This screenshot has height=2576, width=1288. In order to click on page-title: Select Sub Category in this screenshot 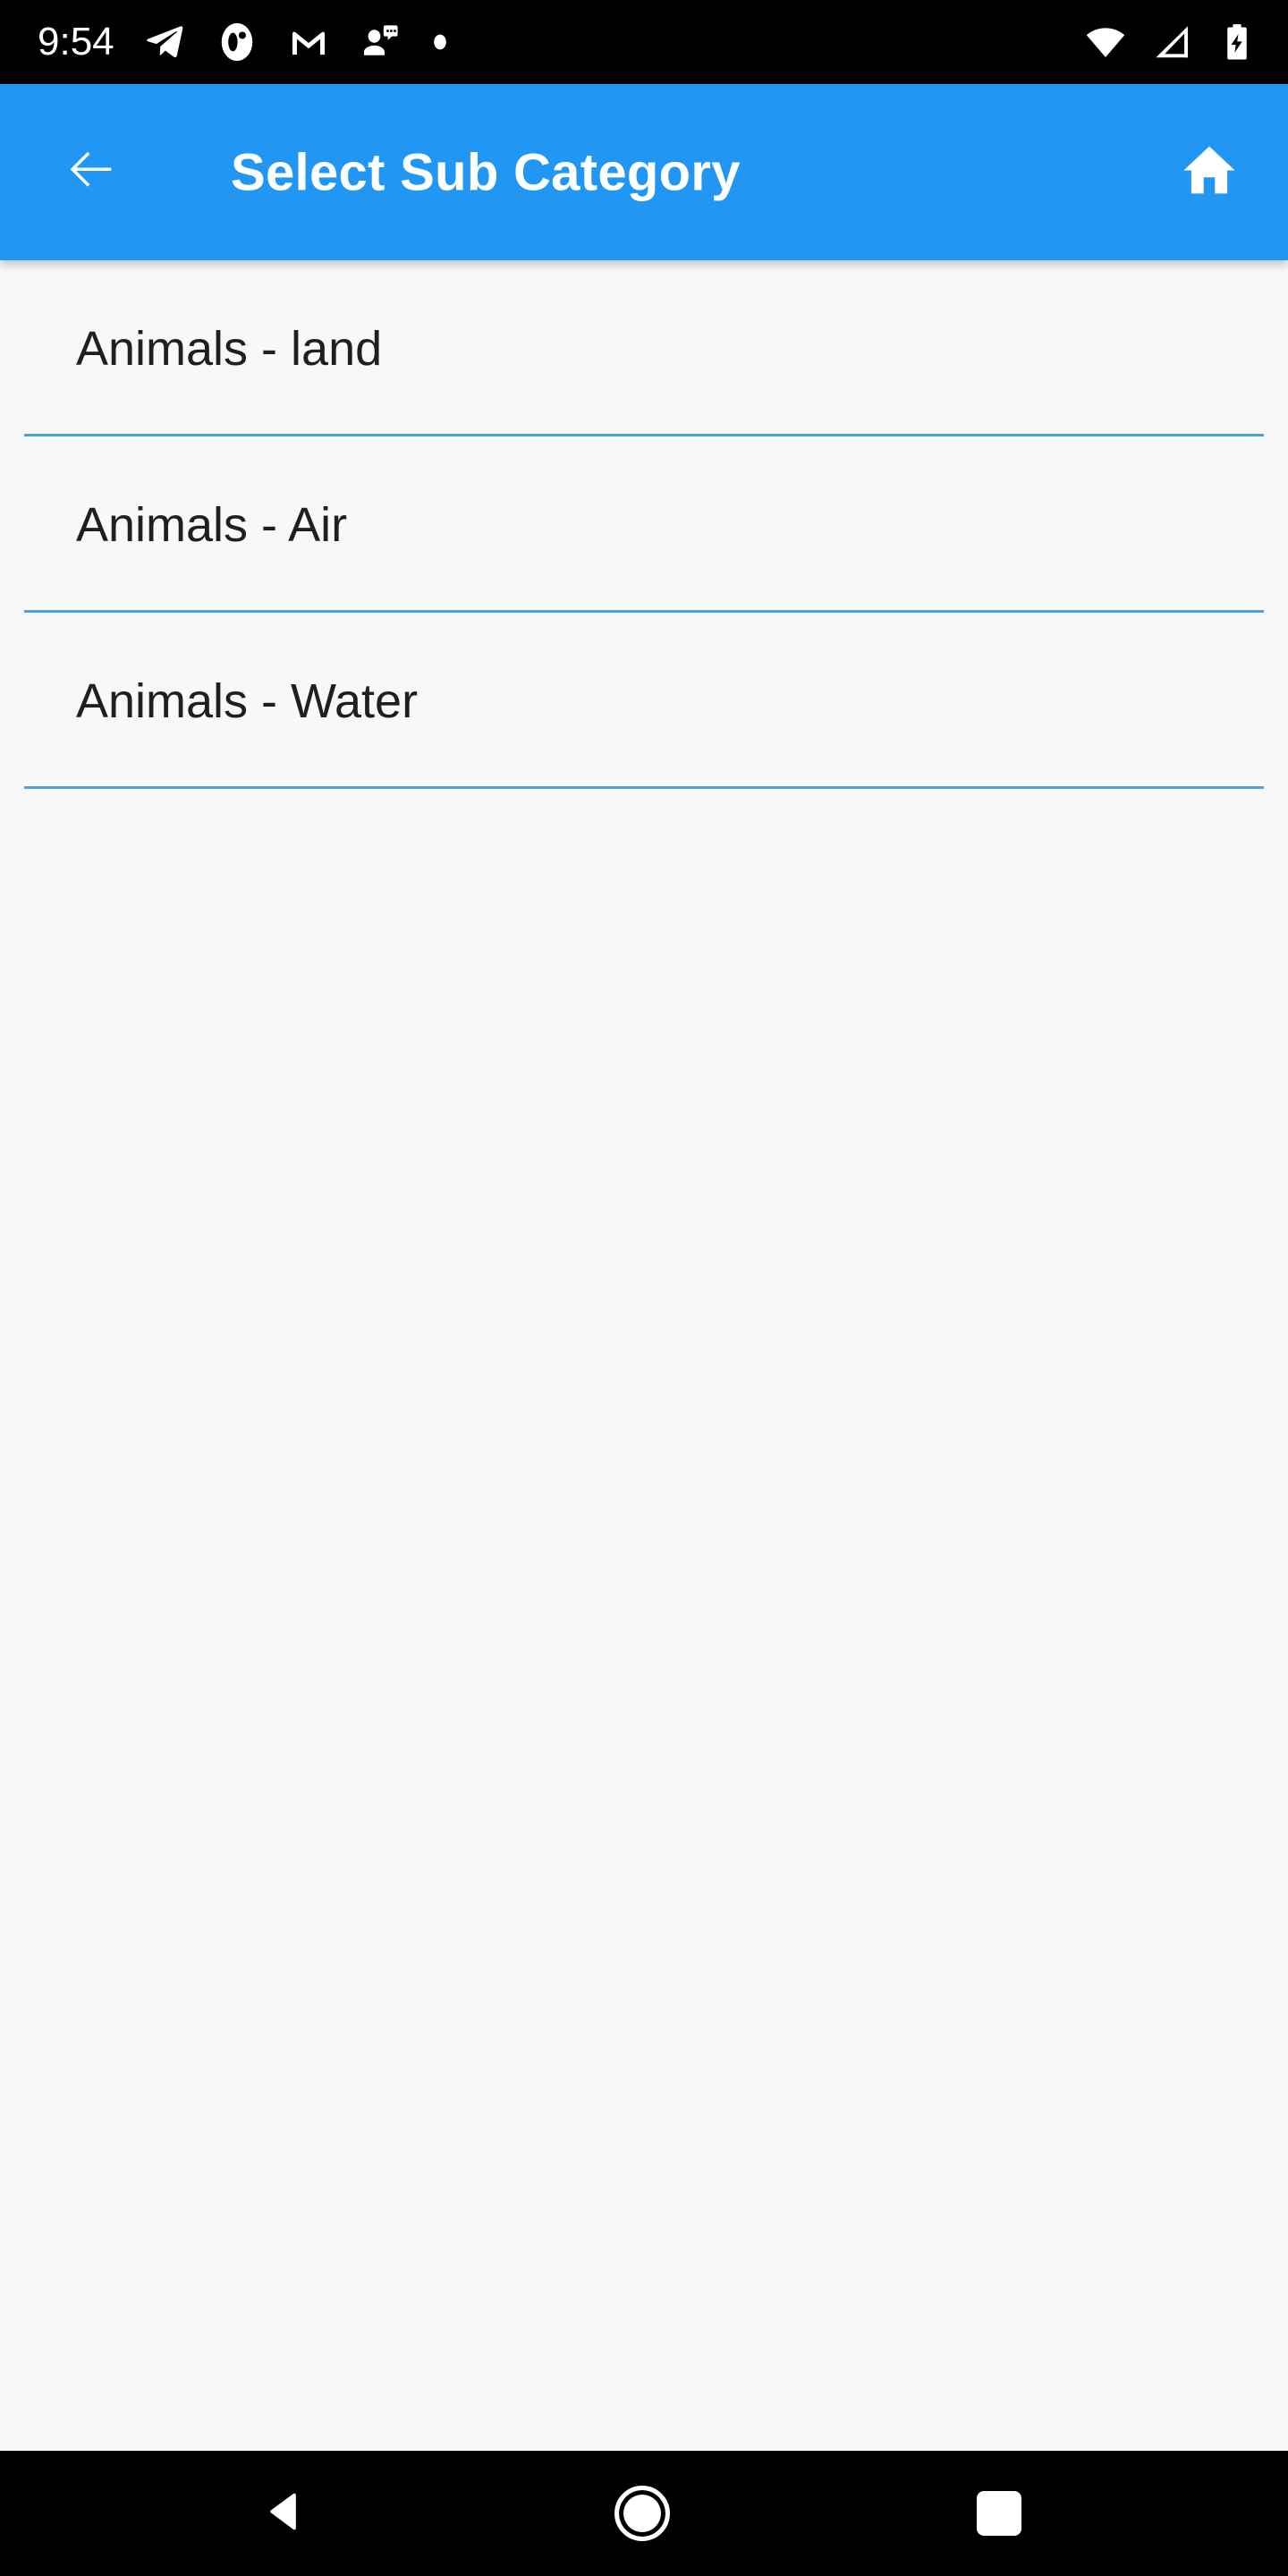, I will do `click(486, 172)`.